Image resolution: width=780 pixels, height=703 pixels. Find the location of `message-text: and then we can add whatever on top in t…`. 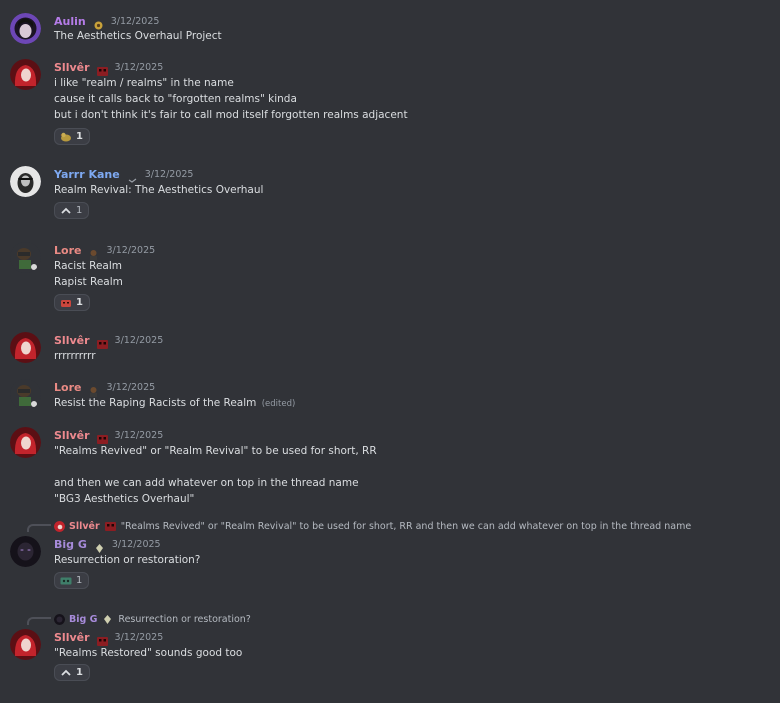

message-text: and then we can add whatever on top in t… is located at coordinates (206, 483).